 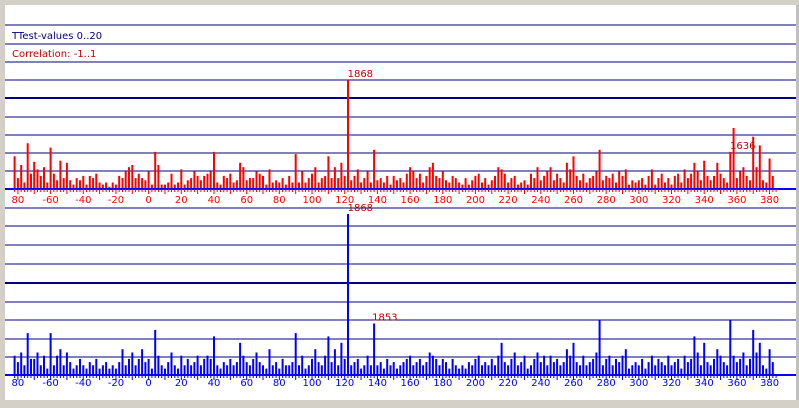 What do you see at coordinates (399, 404) in the screenshot?
I see `bottom-scroll-edge` at bounding box center [399, 404].